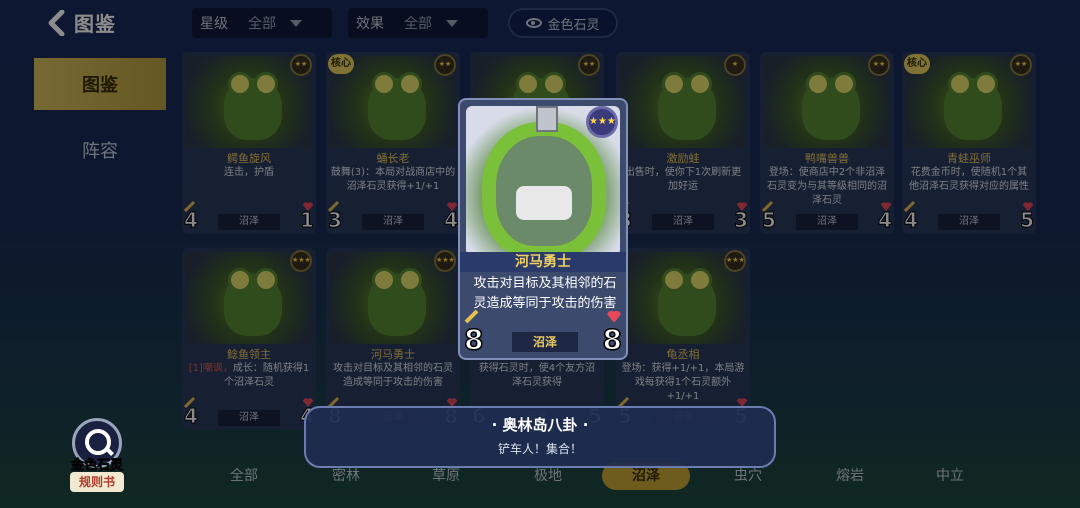 This screenshot has width=1080, height=508. What do you see at coordinates (683, 143) in the screenshot?
I see `card-inspire-frog: ★ 激励蛙 出售时，使你下1次刷新更加好运 沼泽 3 3` at bounding box center [683, 143].